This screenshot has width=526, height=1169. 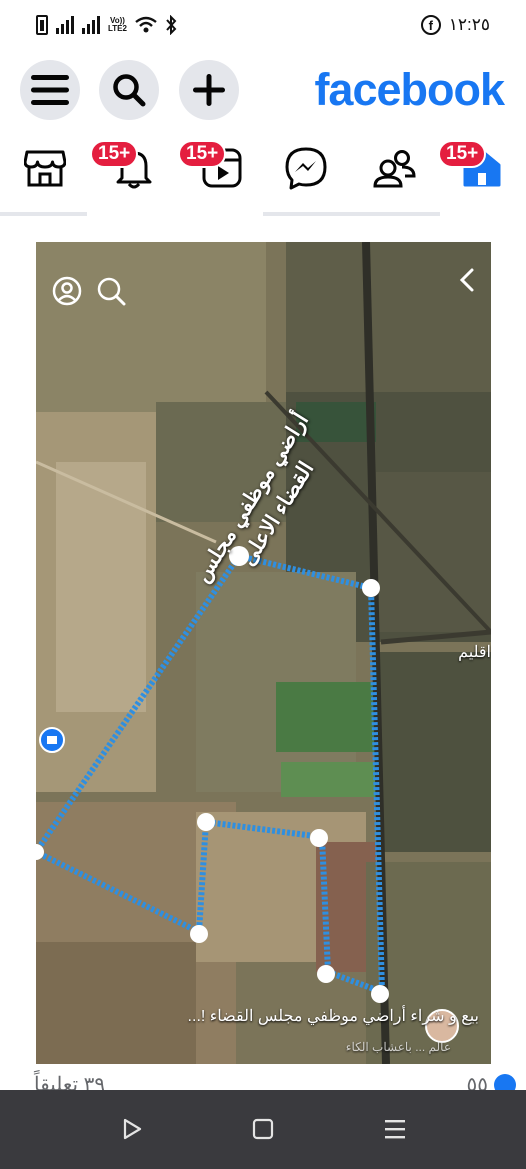 I want to click on search-button, so click(x=129, y=90).